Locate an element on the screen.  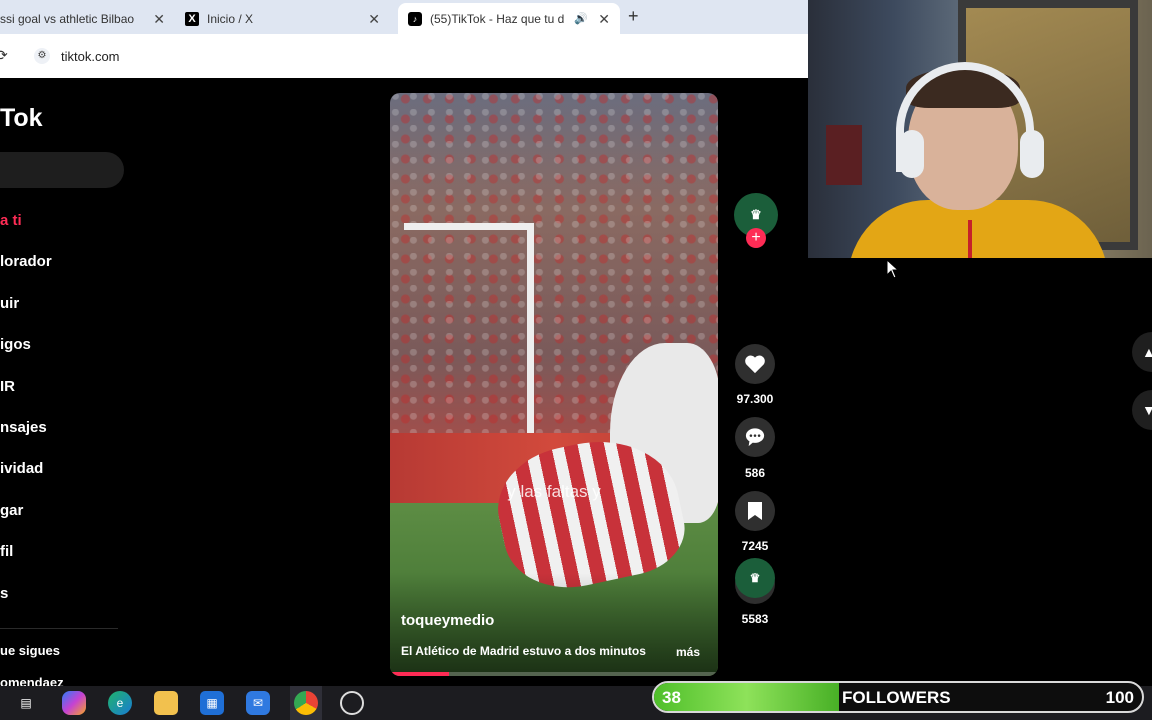
save-count: 7245 is located at coordinates (755, 546).